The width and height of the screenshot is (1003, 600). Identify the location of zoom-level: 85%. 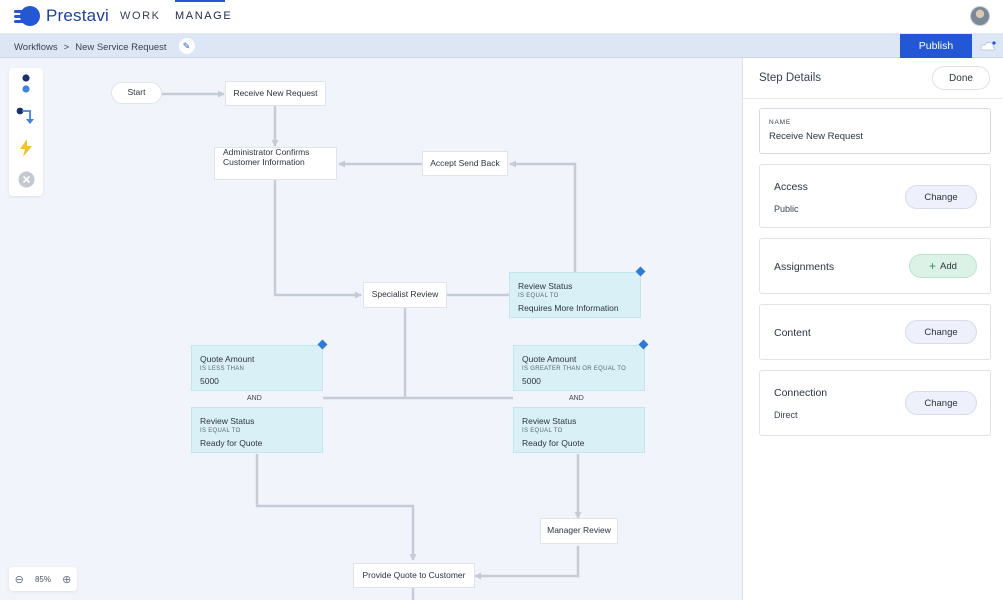
(42, 579).